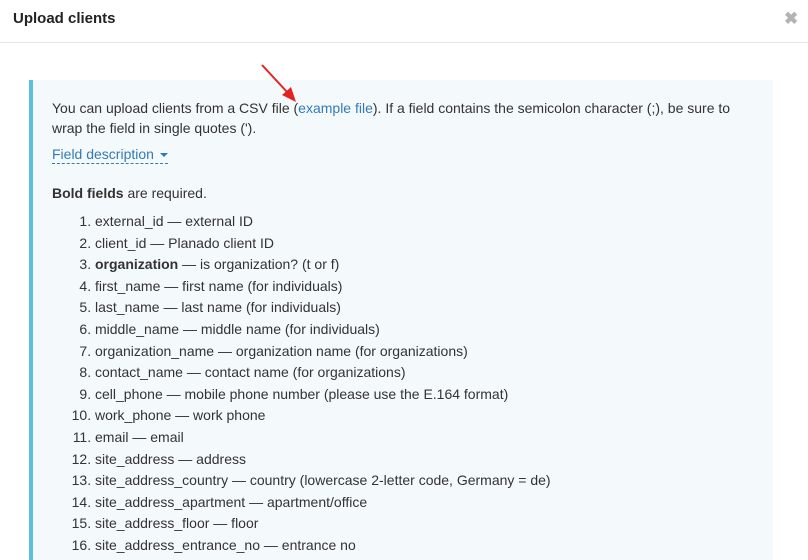 Image resolution: width=808 pixels, height=560 pixels. What do you see at coordinates (341, 350) in the screenshot?
I see `field-description: — organization name (for organizations)` at bounding box center [341, 350].